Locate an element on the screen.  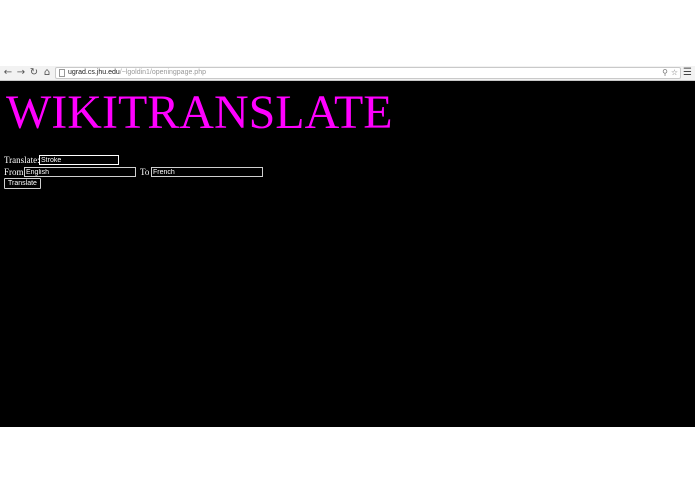
url-path: /~lgoldin1/openingpage.php is located at coordinates (162, 72).